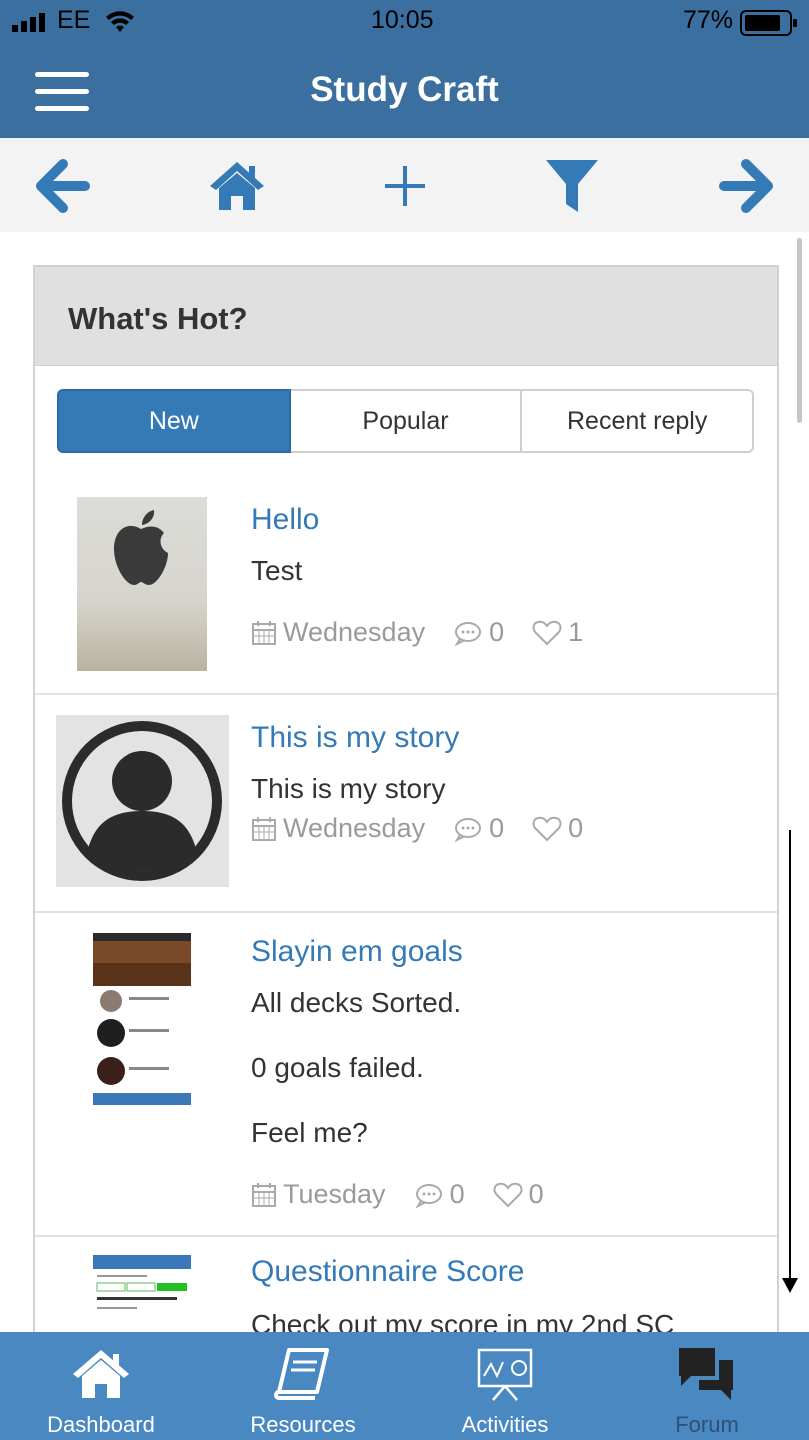 This screenshot has width=809, height=1440. What do you see at coordinates (348, 788) in the screenshot?
I see `post-body: This is my story` at bounding box center [348, 788].